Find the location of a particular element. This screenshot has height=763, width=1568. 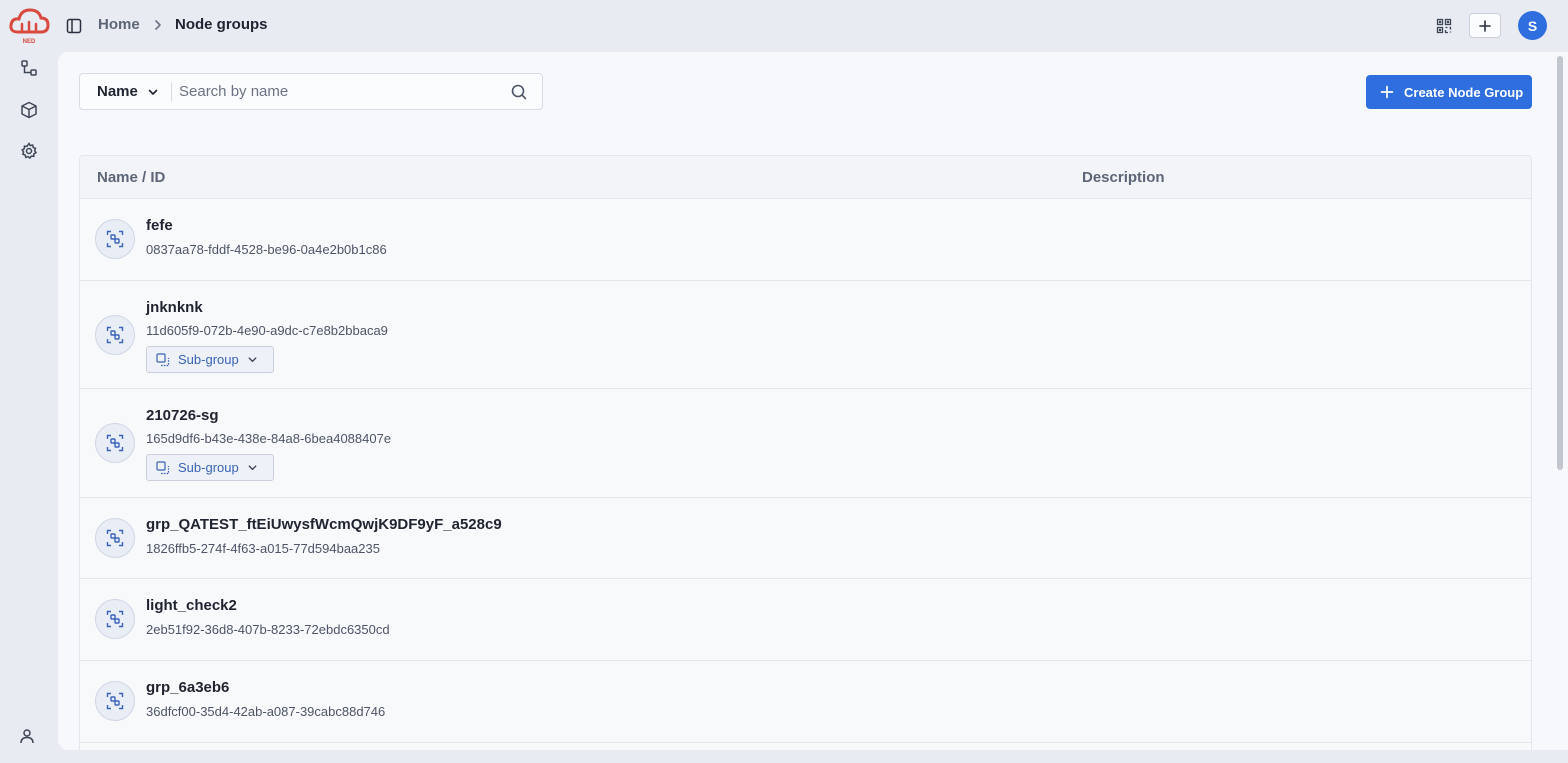

avatar: S is located at coordinates (1532, 25).